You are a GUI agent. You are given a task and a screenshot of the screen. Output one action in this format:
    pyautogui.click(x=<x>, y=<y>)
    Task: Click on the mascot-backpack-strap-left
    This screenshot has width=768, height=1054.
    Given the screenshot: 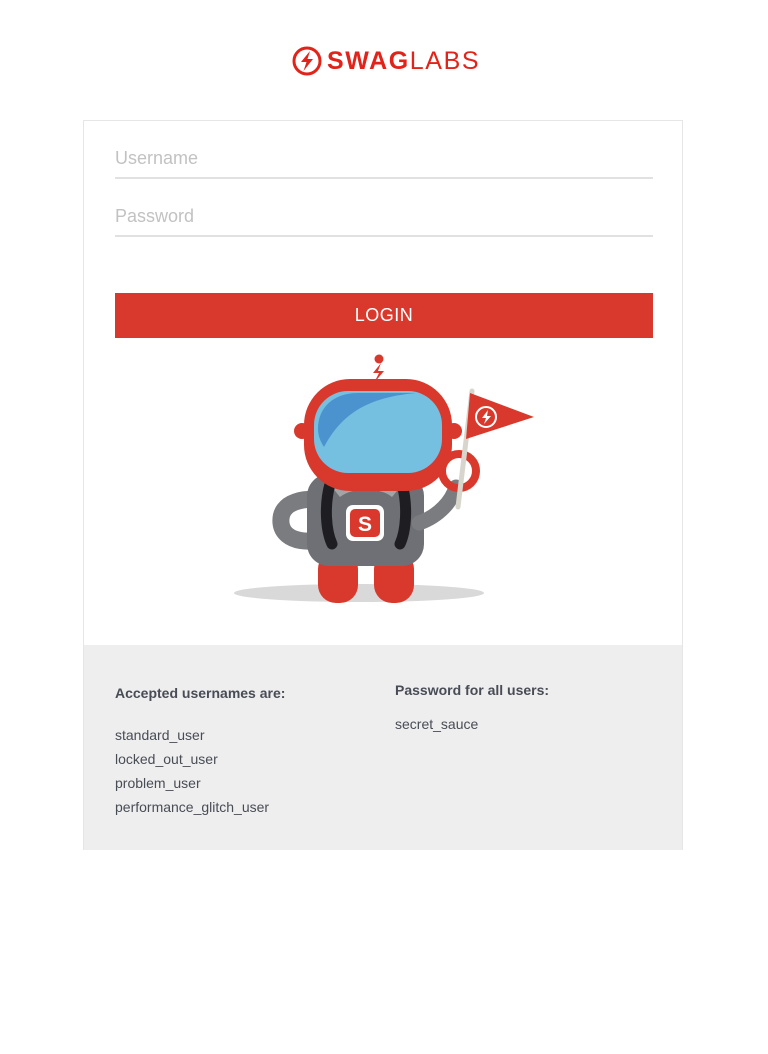 What is the action you would take?
    pyautogui.click(x=329, y=514)
    